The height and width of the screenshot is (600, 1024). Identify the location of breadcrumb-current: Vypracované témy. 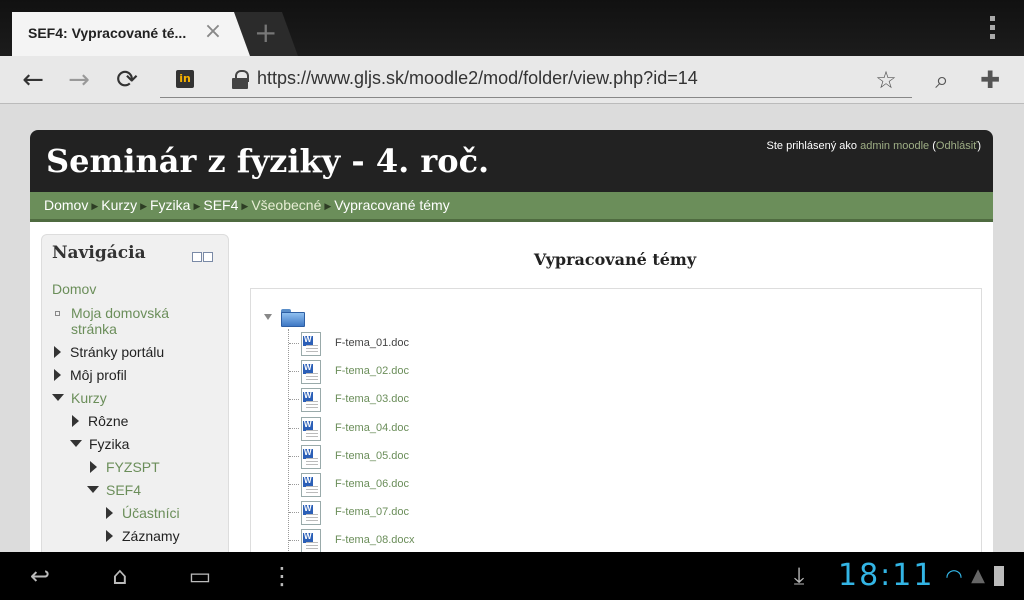
(392, 205).